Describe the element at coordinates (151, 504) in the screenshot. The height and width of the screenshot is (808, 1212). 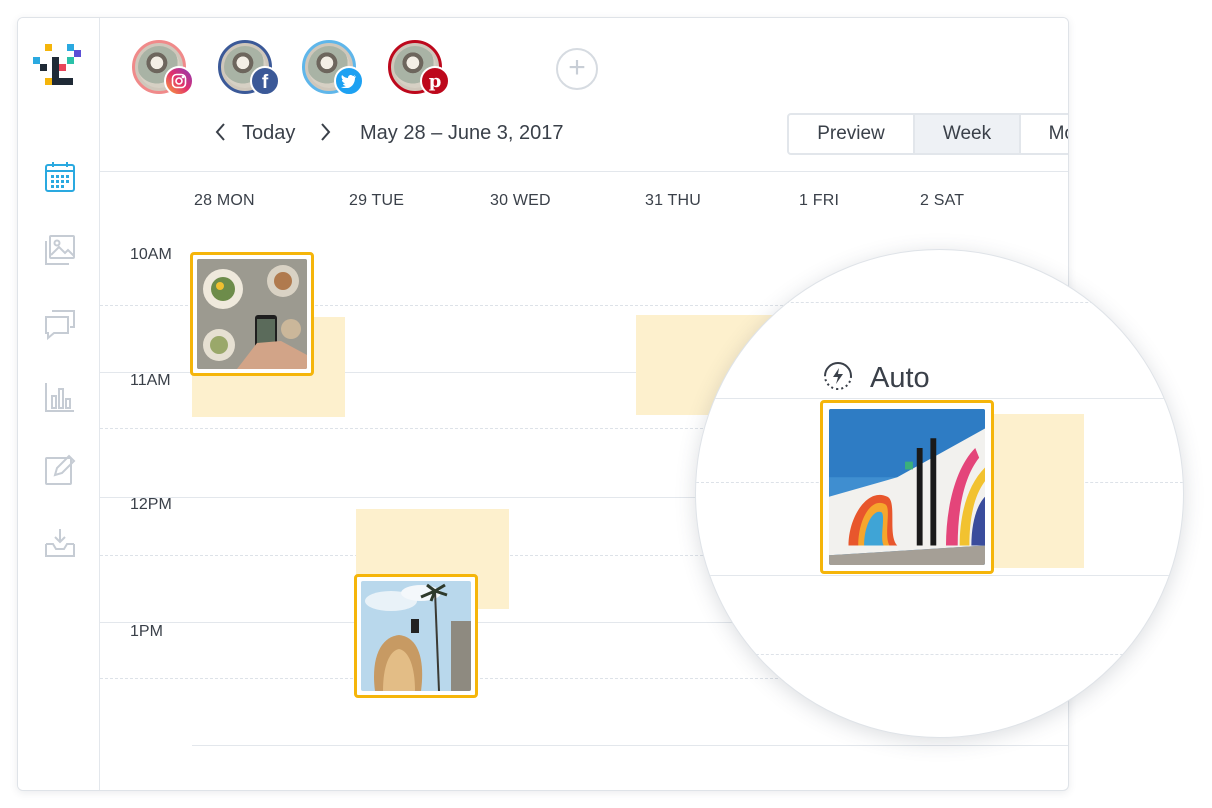
I see `hour-label: 12PM` at that location.